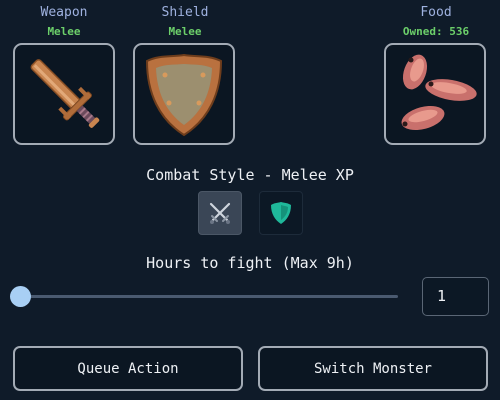 The height and width of the screenshot is (400, 500). I want to click on sword-icon, so click(65, 93).